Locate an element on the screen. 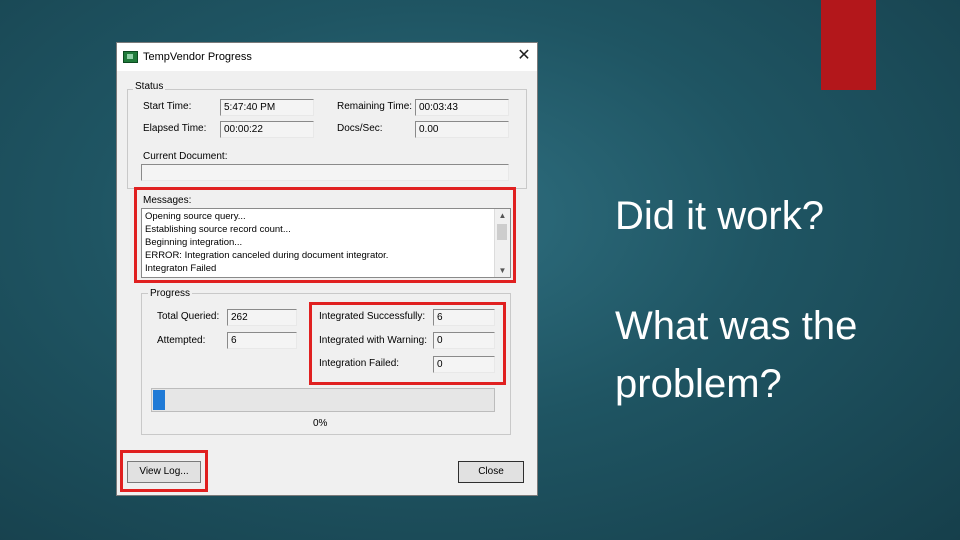  view-log-highlight is located at coordinates (164, 471).